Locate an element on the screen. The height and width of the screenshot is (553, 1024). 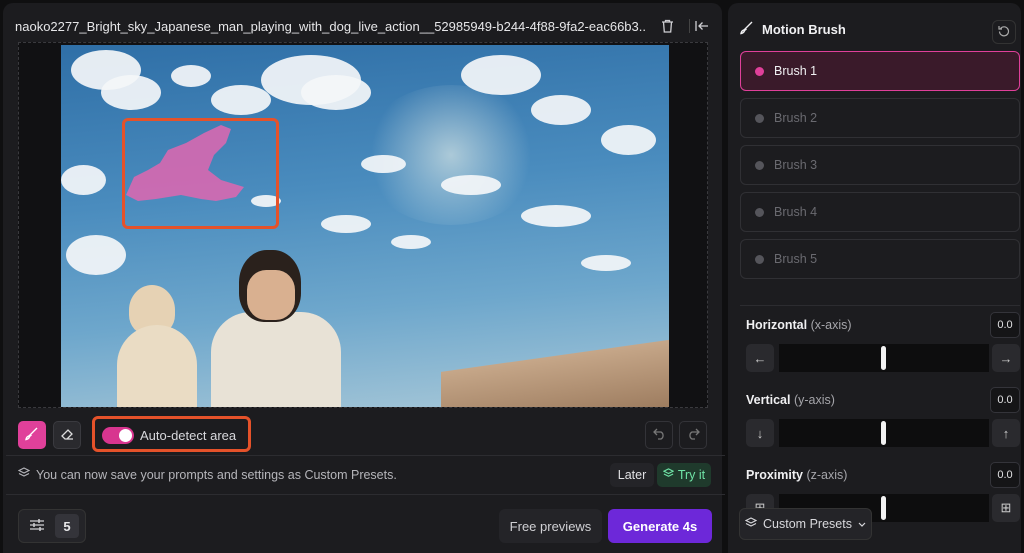
arrow-right-button: → is located at coordinates (1006, 358).